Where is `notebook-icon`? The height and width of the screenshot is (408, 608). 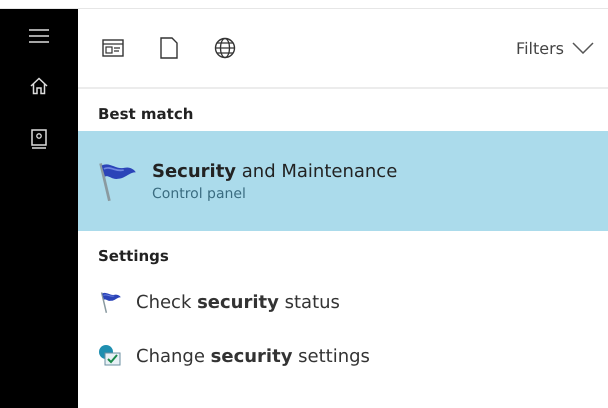 notebook-icon is located at coordinates (39, 139).